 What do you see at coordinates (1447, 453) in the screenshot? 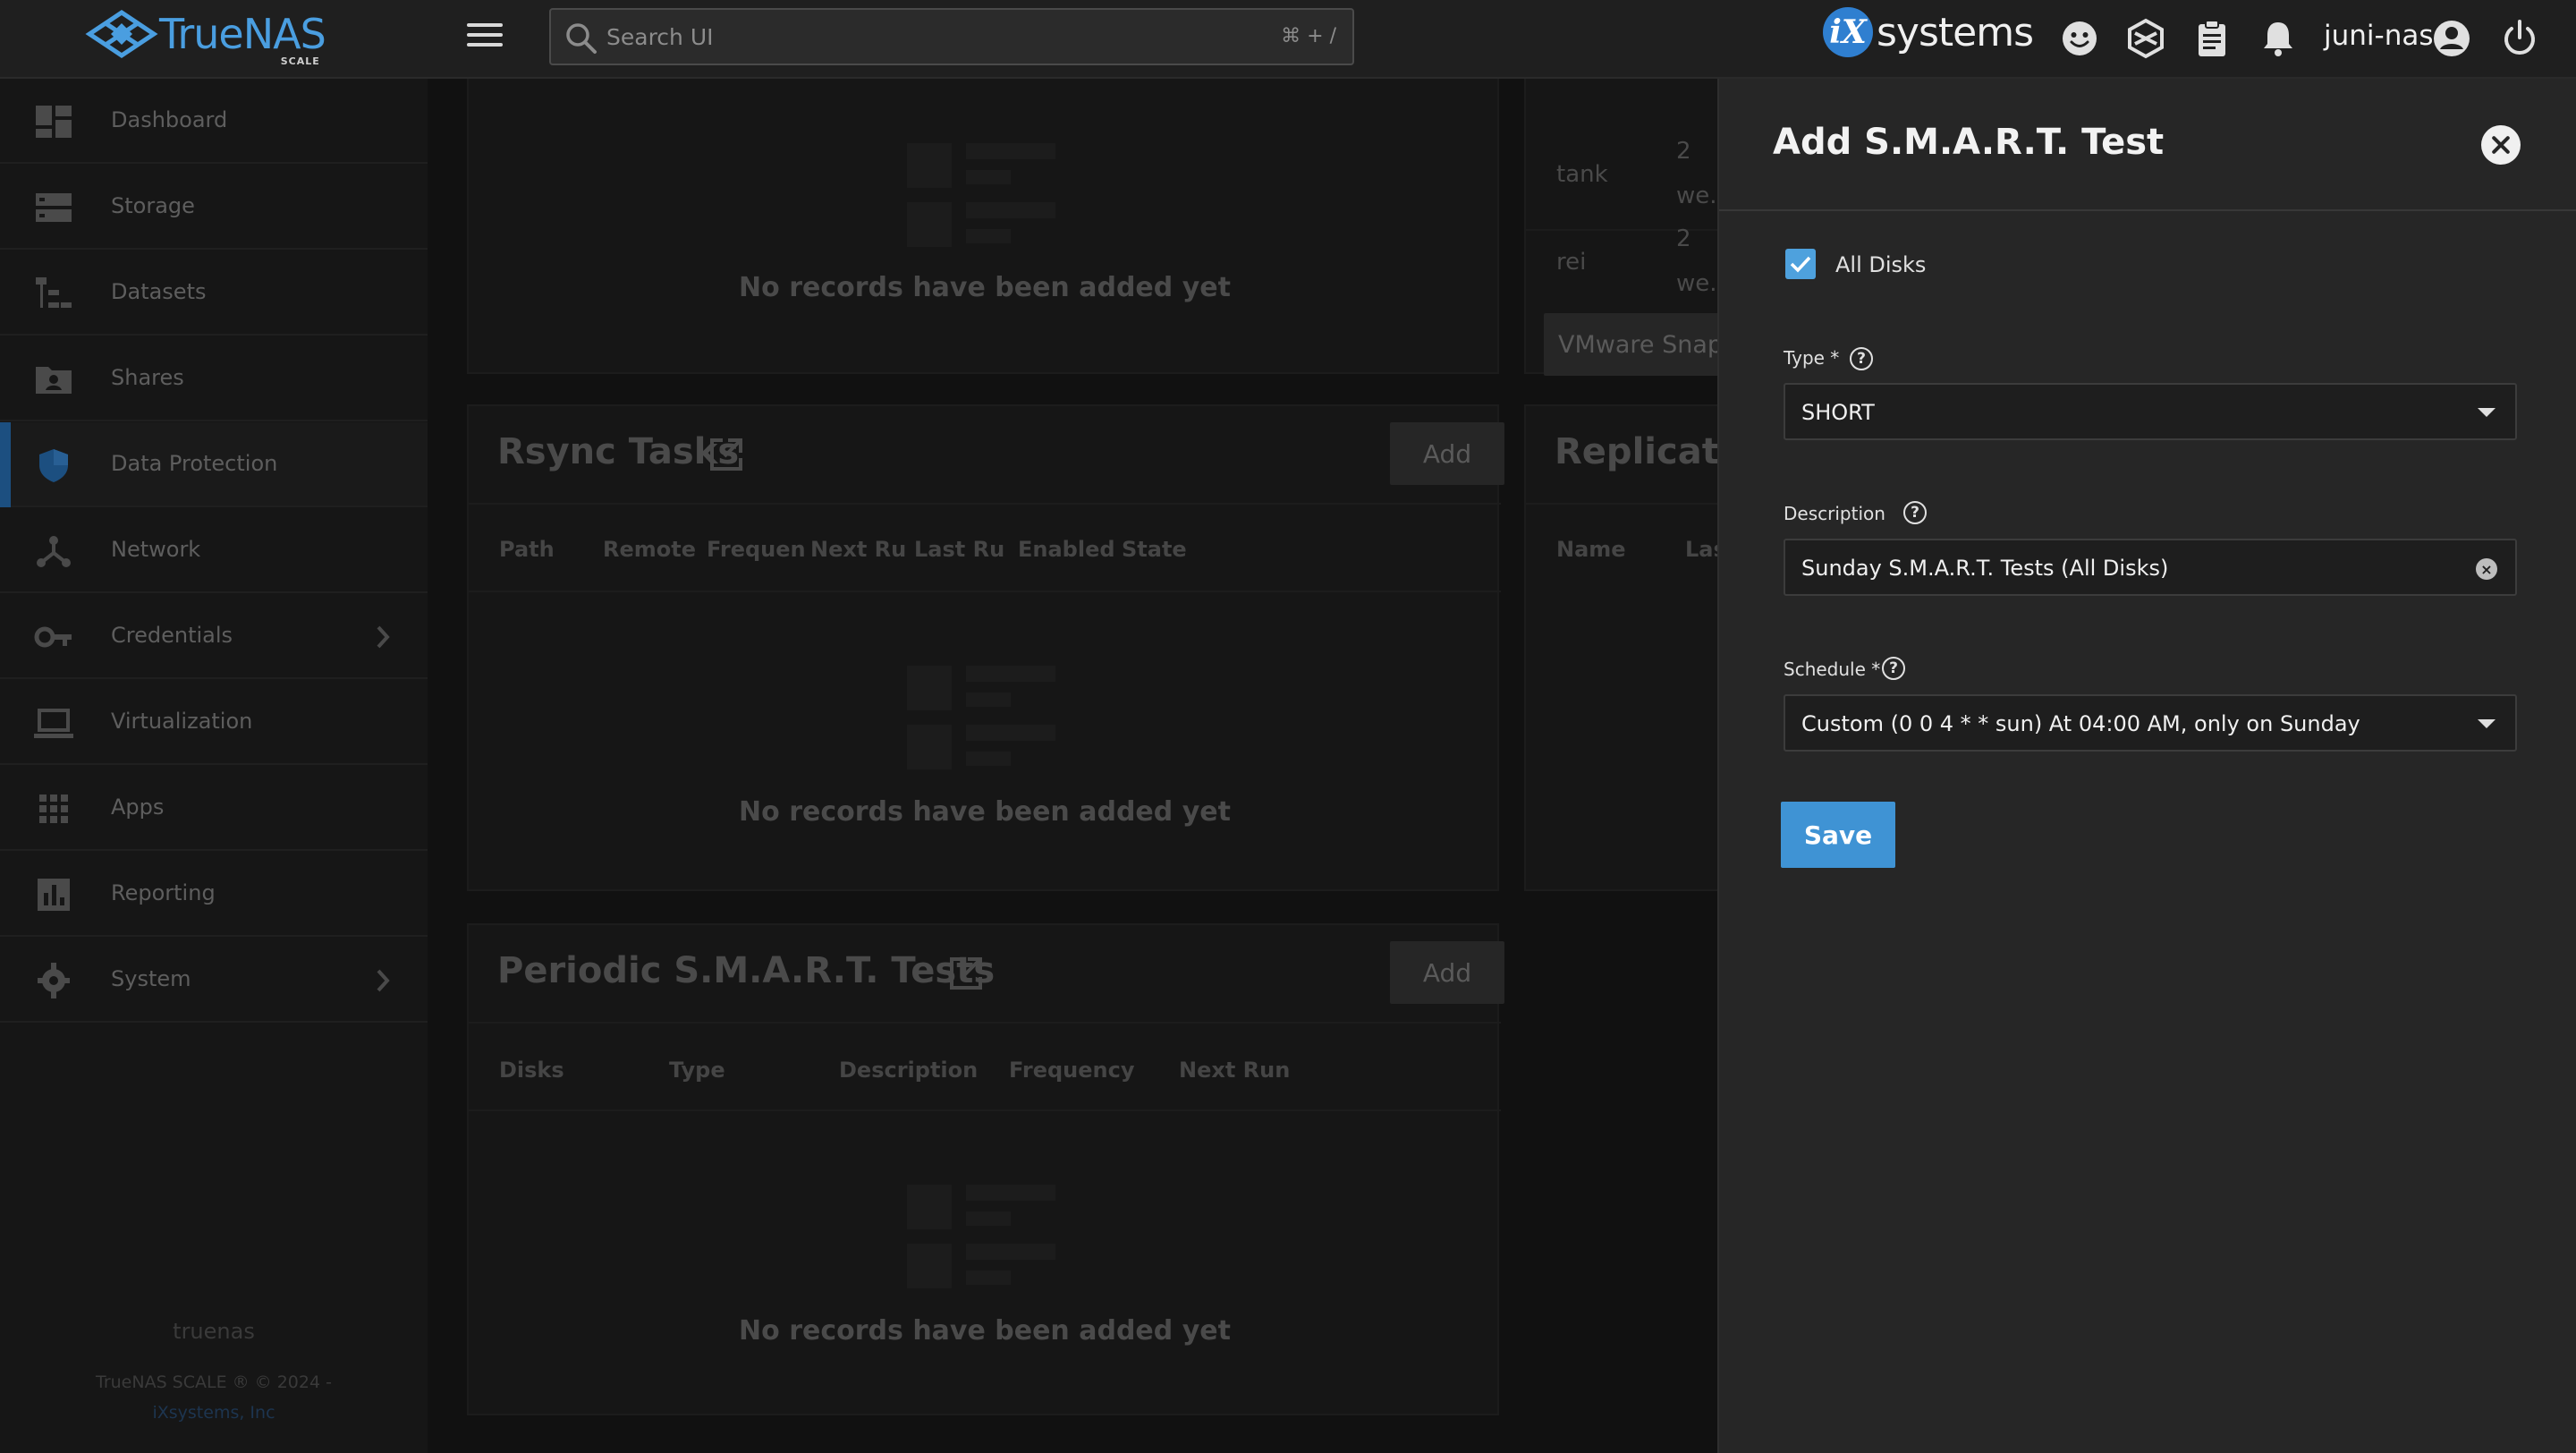
I see `rsync-add-button: Add` at bounding box center [1447, 453].